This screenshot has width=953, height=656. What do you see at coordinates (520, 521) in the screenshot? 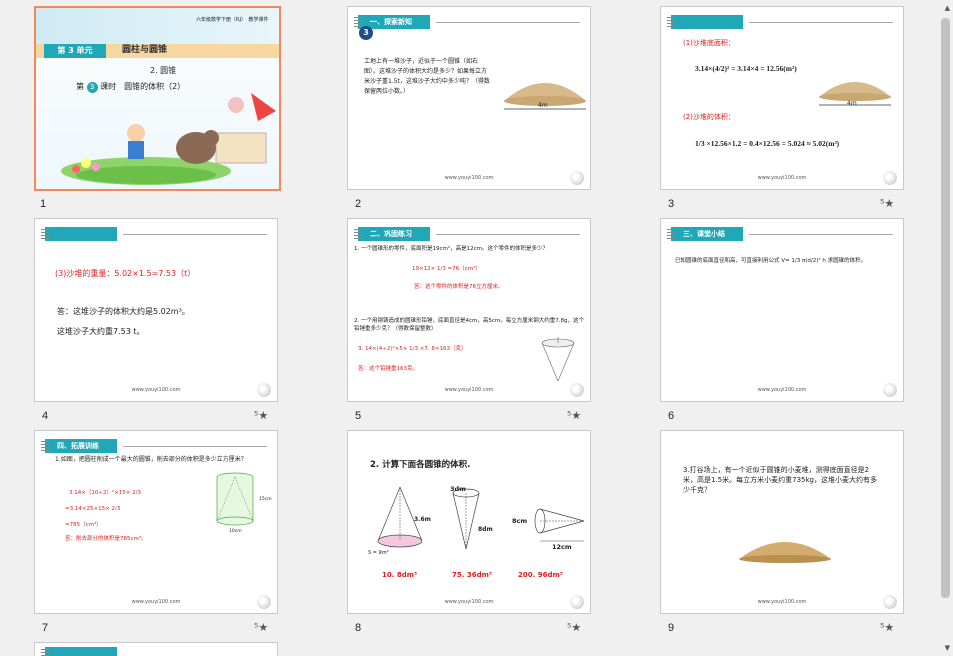
I see `slide8-label-5: 8cm` at bounding box center [520, 521].